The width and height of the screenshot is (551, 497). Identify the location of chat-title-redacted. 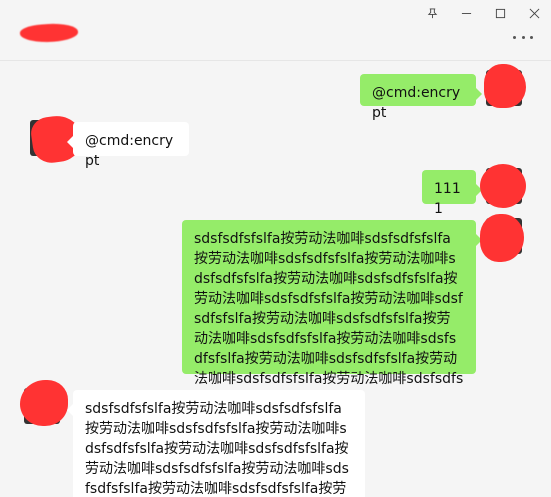
(49, 33).